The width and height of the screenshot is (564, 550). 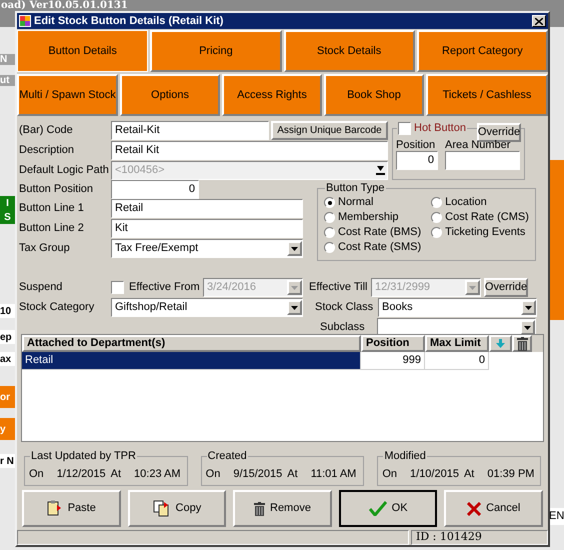 I want to click on background-text: ax, so click(x=7, y=359).